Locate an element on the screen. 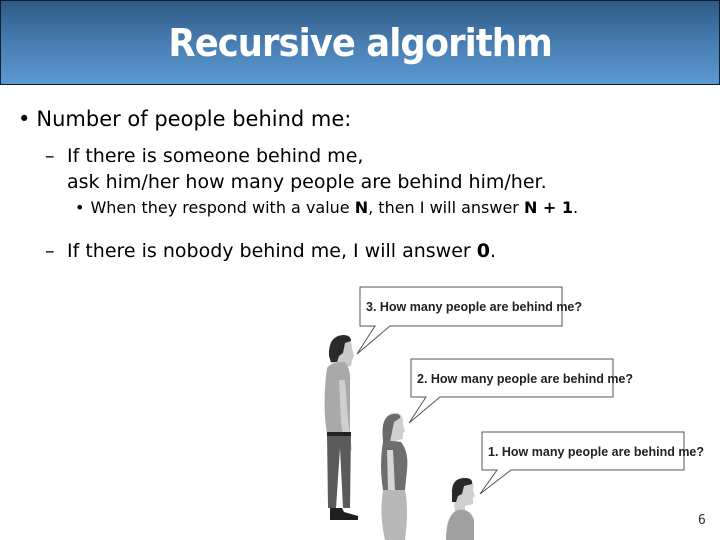  page-number: 6 is located at coordinates (702, 520).